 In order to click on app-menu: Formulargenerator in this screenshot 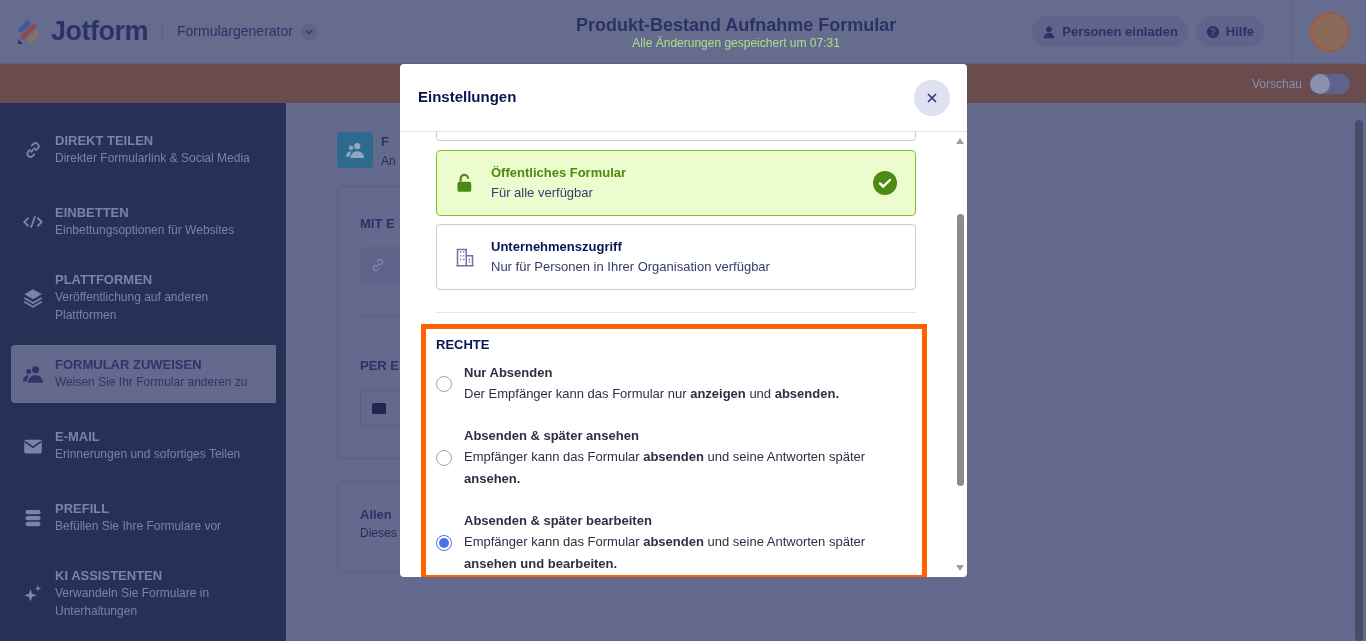, I will do `click(247, 31)`.